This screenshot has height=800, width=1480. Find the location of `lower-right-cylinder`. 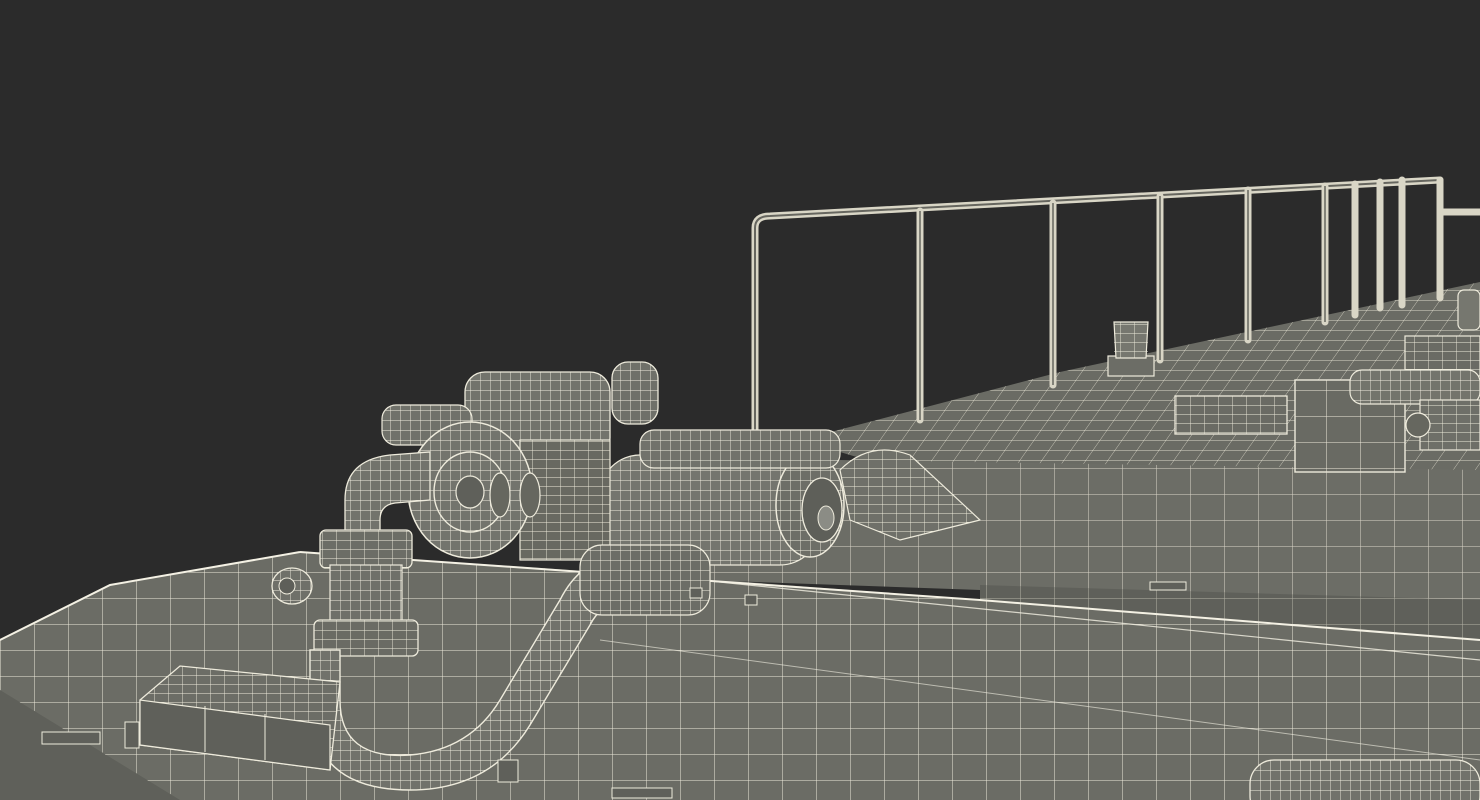

lower-right-cylinder is located at coordinates (1364, 779).